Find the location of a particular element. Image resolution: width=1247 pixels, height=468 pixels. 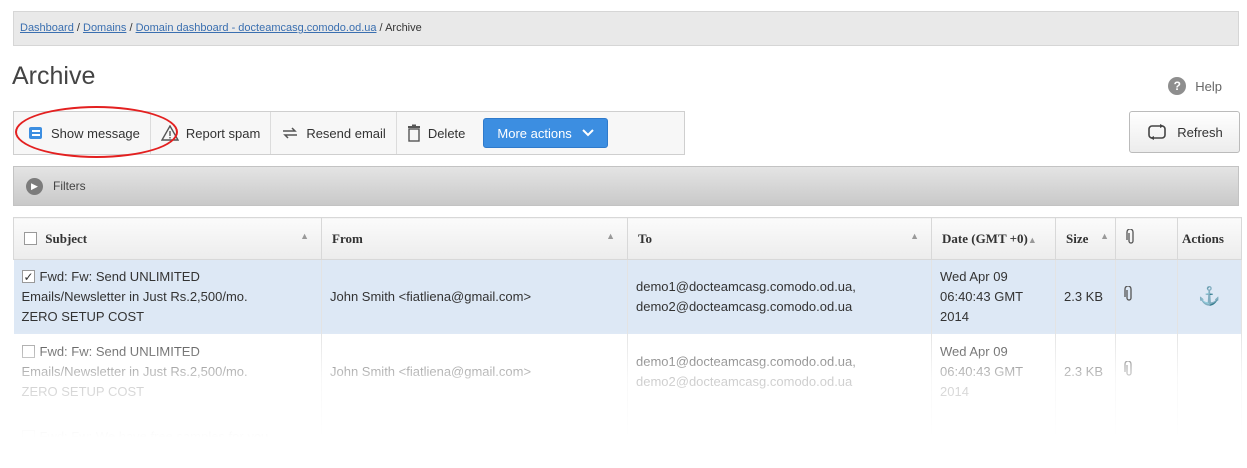

breadcrumb-current: Archive is located at coordinates (403, 28).